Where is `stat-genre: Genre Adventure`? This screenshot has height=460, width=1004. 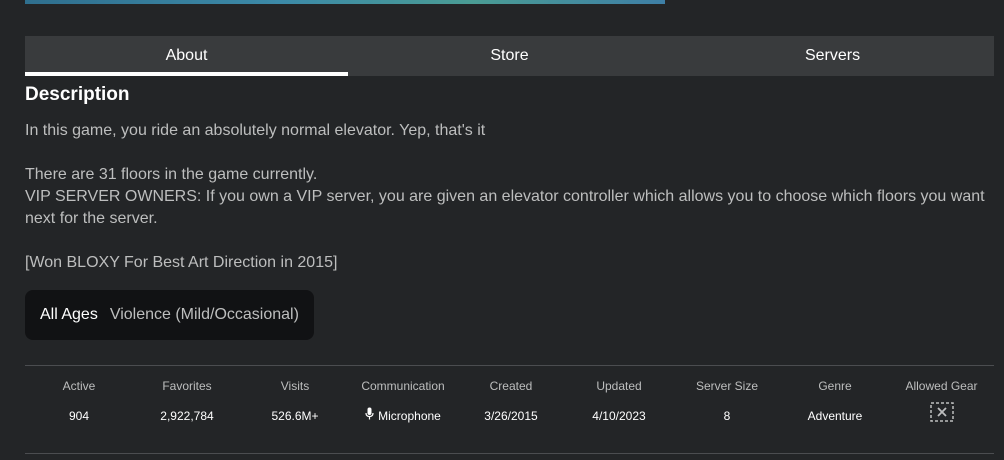 stat-genre: Genre Adventure is located at coordinates (835, 401).